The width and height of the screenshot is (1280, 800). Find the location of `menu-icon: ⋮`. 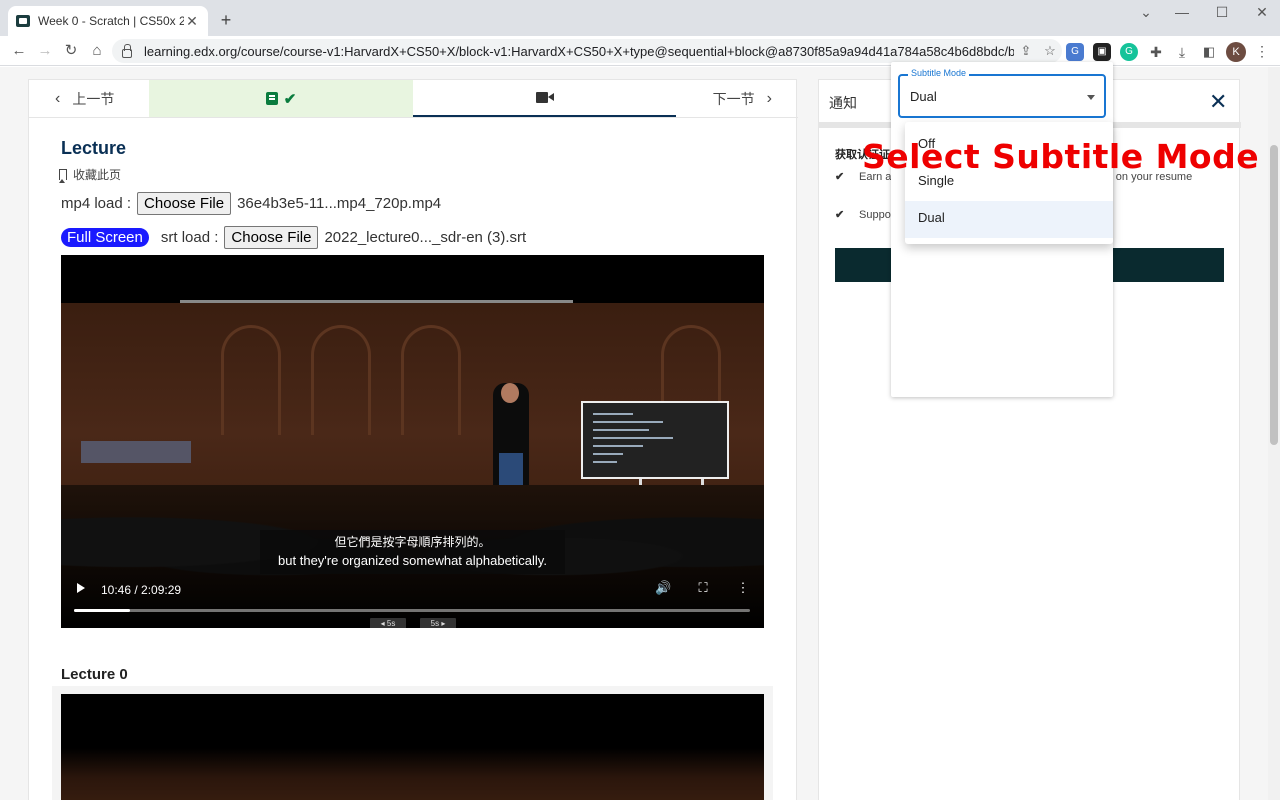

menu-icon: ⋮ is located at coordinates (1262, 51).